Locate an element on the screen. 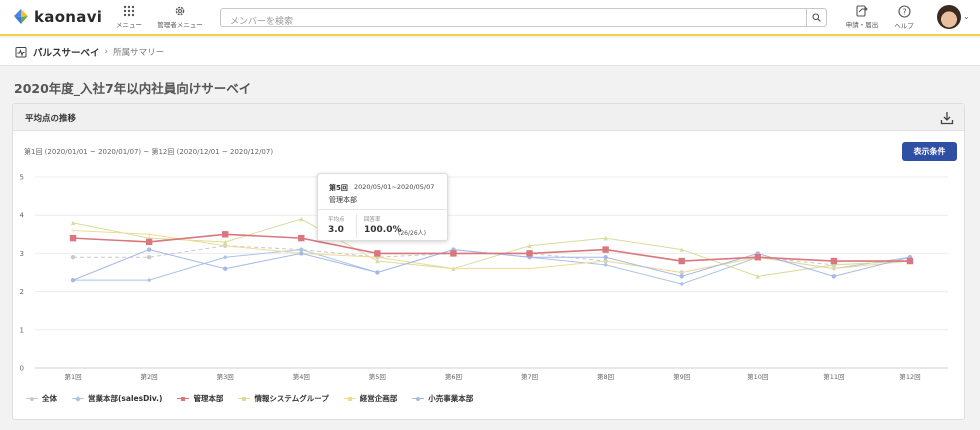 The height and width of the screenshot is (430, 980). y-tick-label: 5 is located at coordinates (22, 178).